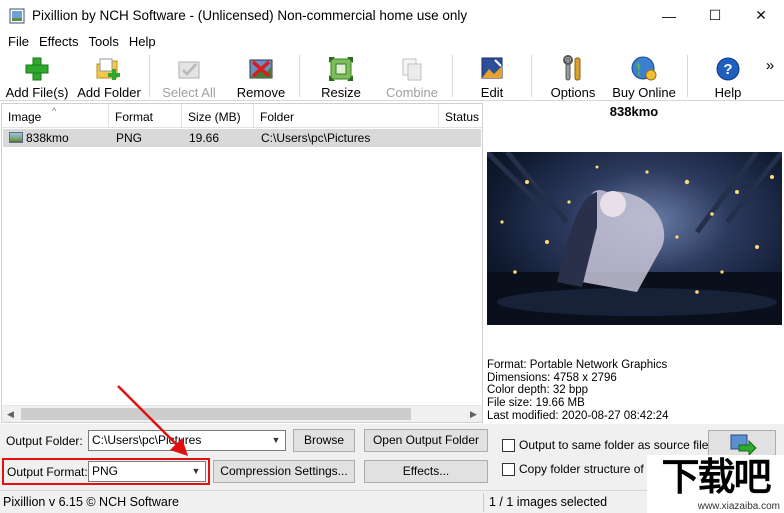 This screenshot has width=784, height=513. What do you see at coordinates (669, 15) in the screenshot?
I see `minimize-button: —` at bounding box center [669, 15].